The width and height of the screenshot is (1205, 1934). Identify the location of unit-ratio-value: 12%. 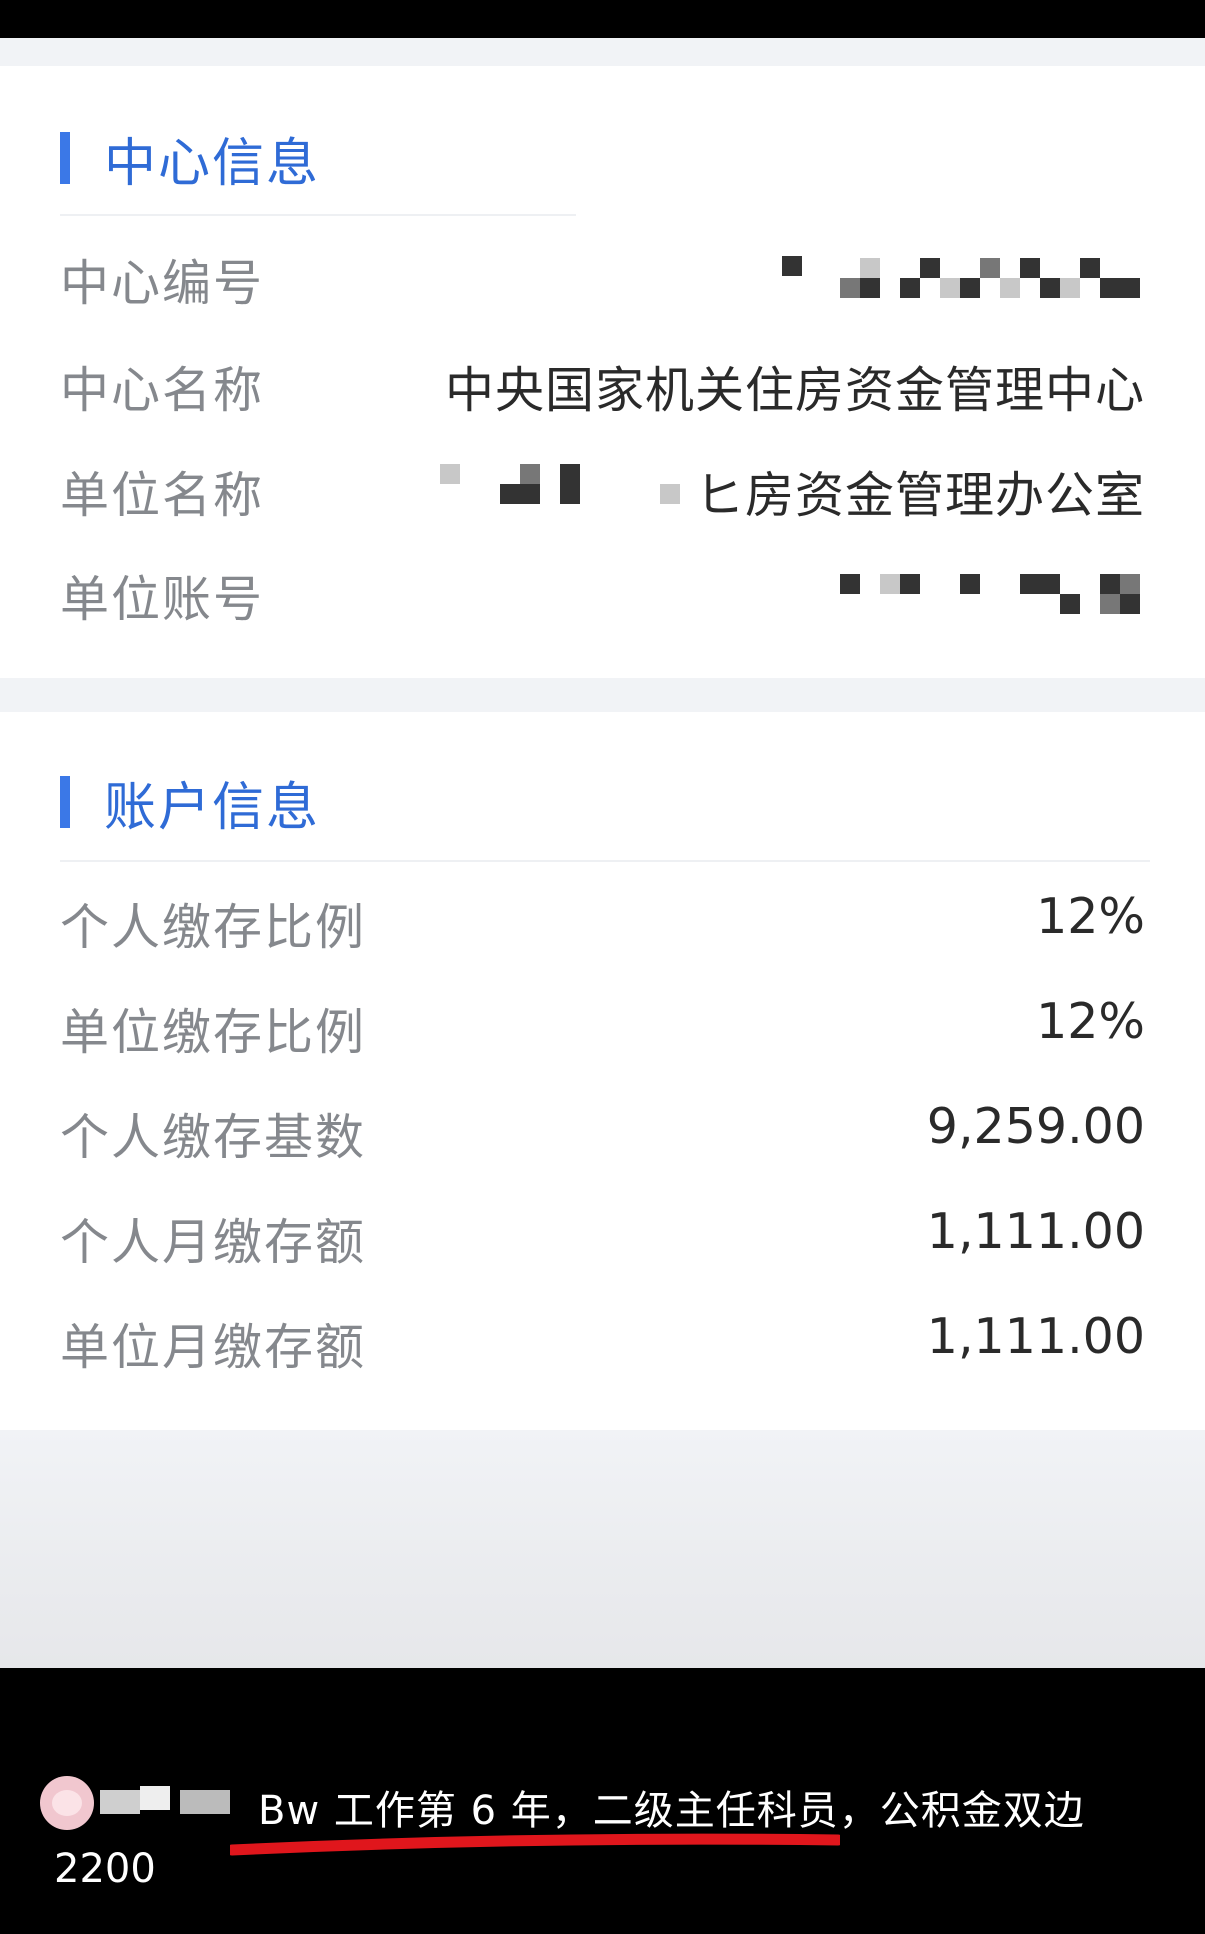
(1090, 1021).